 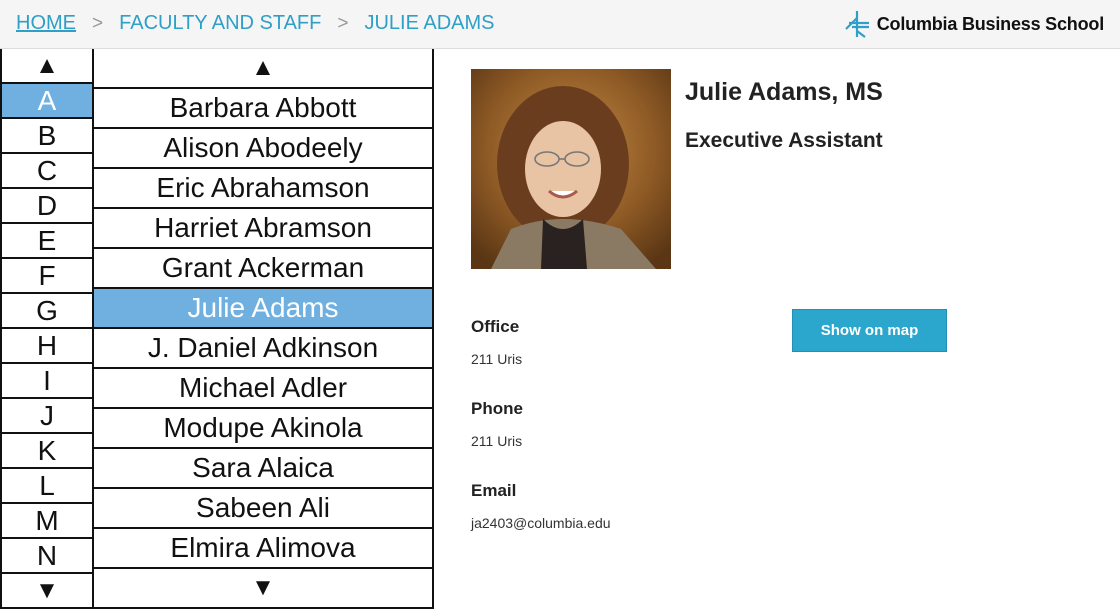 I want to click on name-list-item: Sabeen Ali, so click(x=263, y=509).